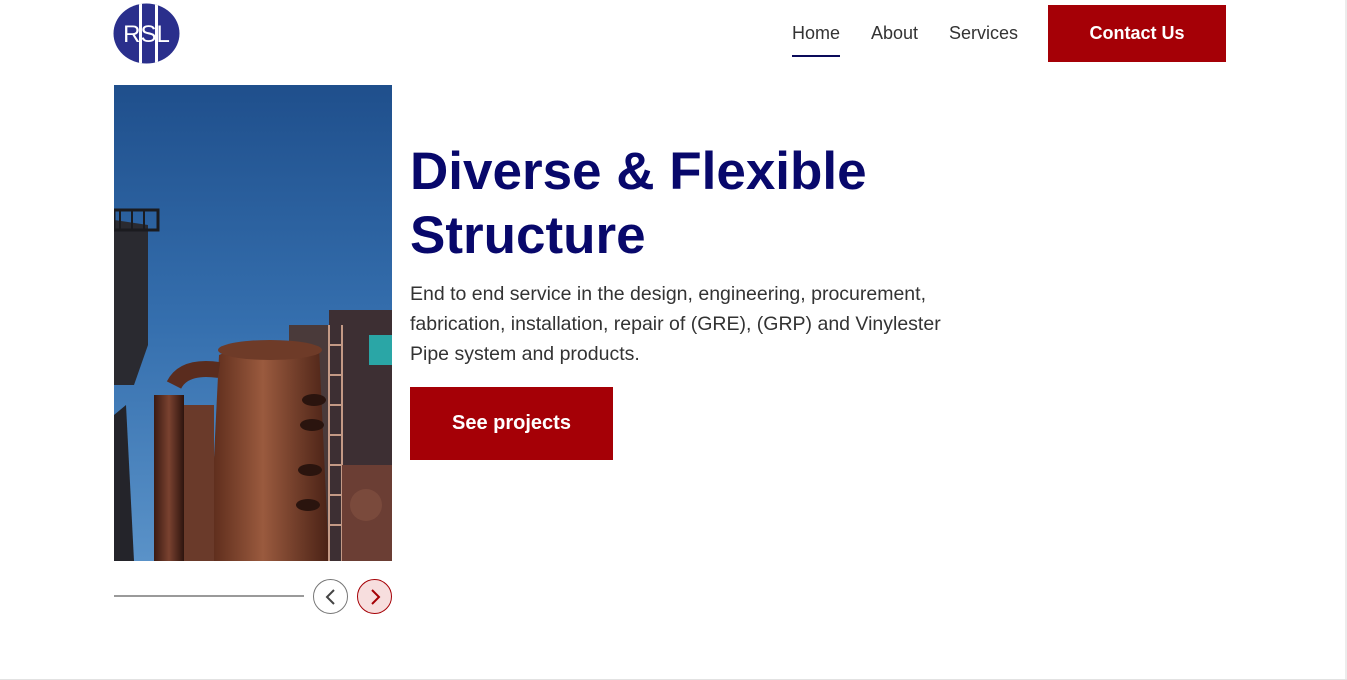  I want to click on contact-us-button: Contact Us, so click(1137, 33).